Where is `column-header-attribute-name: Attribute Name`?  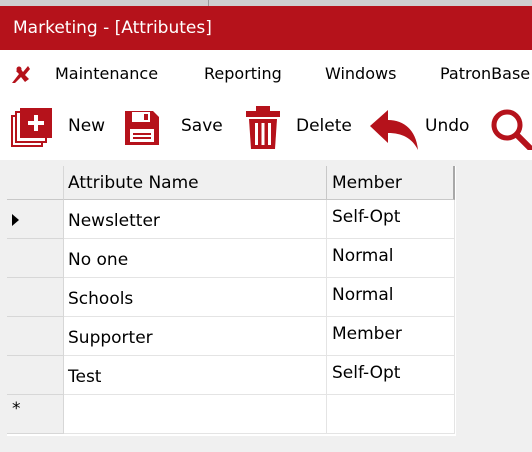
column-header-attribute-name: Attribute Name is located at coordinates (195, 183).